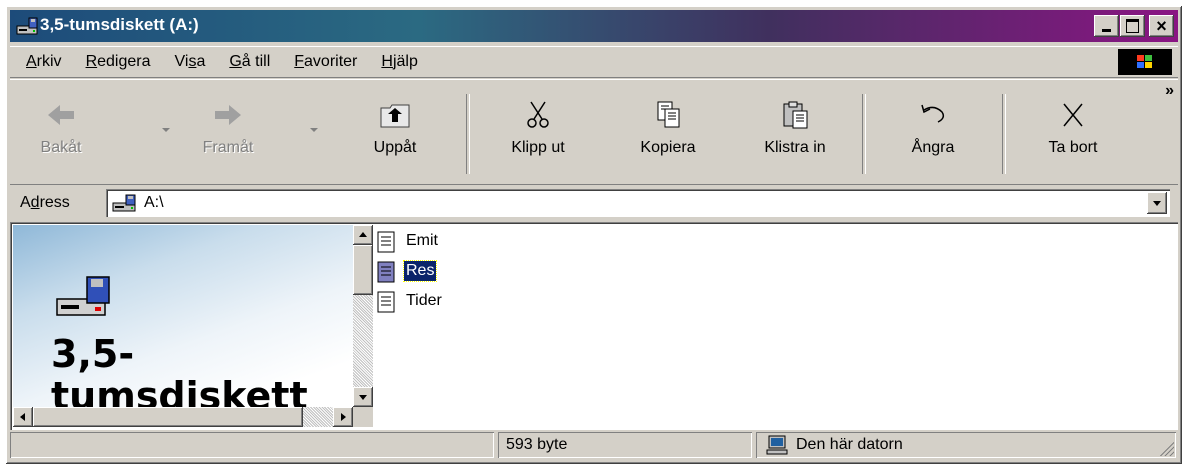 This screenshot has width=1186, height=468. I want to click on forward-dropdown-icon, so click(314, 130).